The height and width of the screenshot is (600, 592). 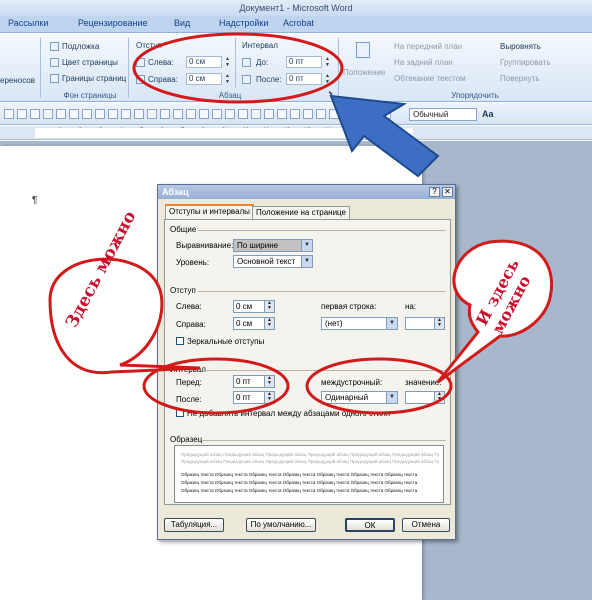 I want to click on spacing-before-dialog-input: 0 пт ▲ ▼, so click(x=254, y=381).